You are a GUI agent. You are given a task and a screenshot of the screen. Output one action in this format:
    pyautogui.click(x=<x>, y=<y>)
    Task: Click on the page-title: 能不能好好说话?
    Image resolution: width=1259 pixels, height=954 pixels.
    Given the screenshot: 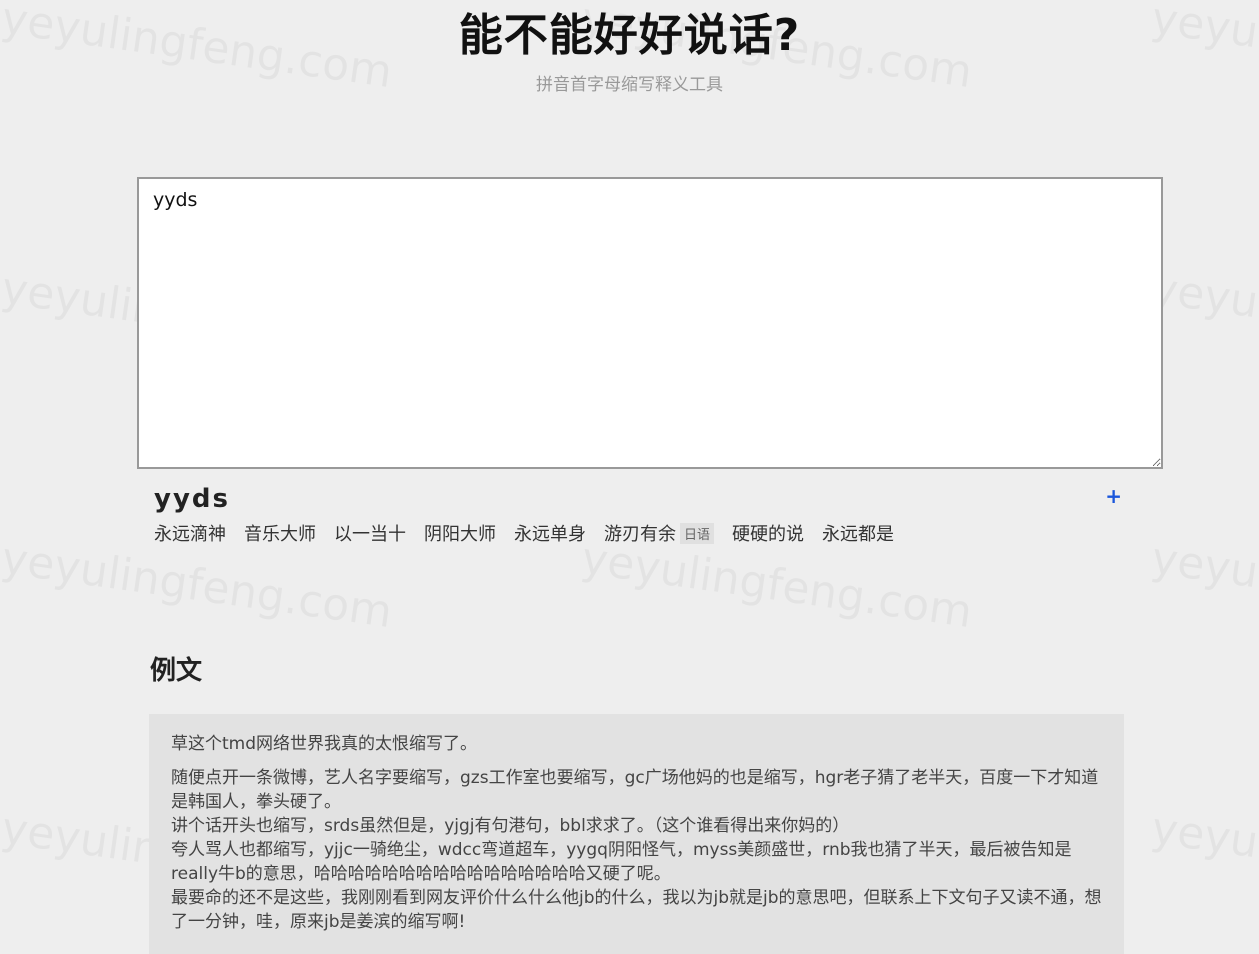 What is the action you would take?
    pyautogui.click(x=629, y=36)
    